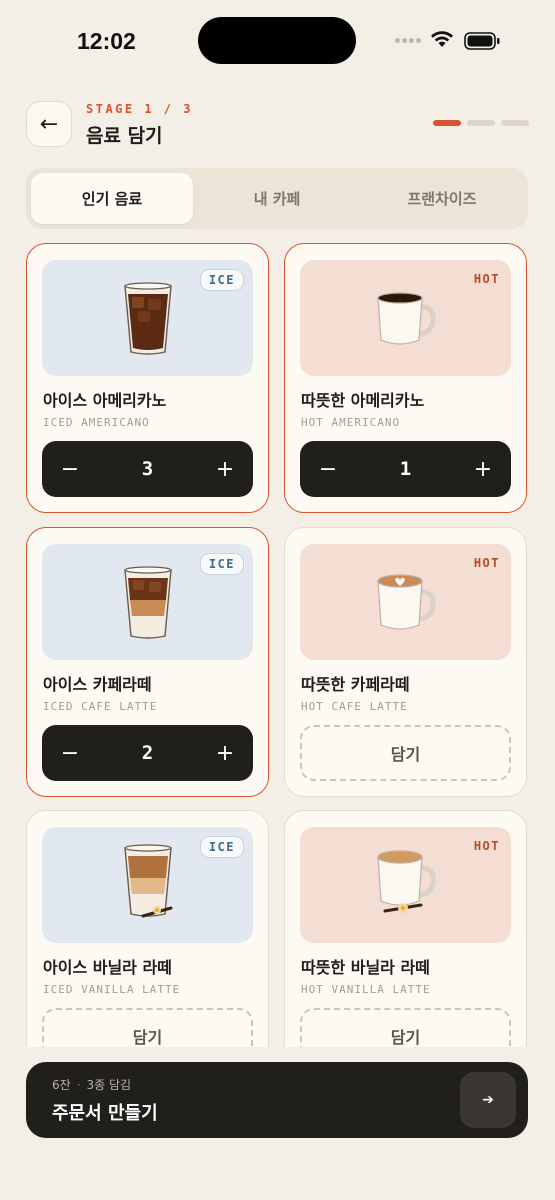  What do you see at coordinates (112, 989) in the screenshot?
I see `drink-english-name: ICED VANILLA LATTE` at bounding box center [112, 989].